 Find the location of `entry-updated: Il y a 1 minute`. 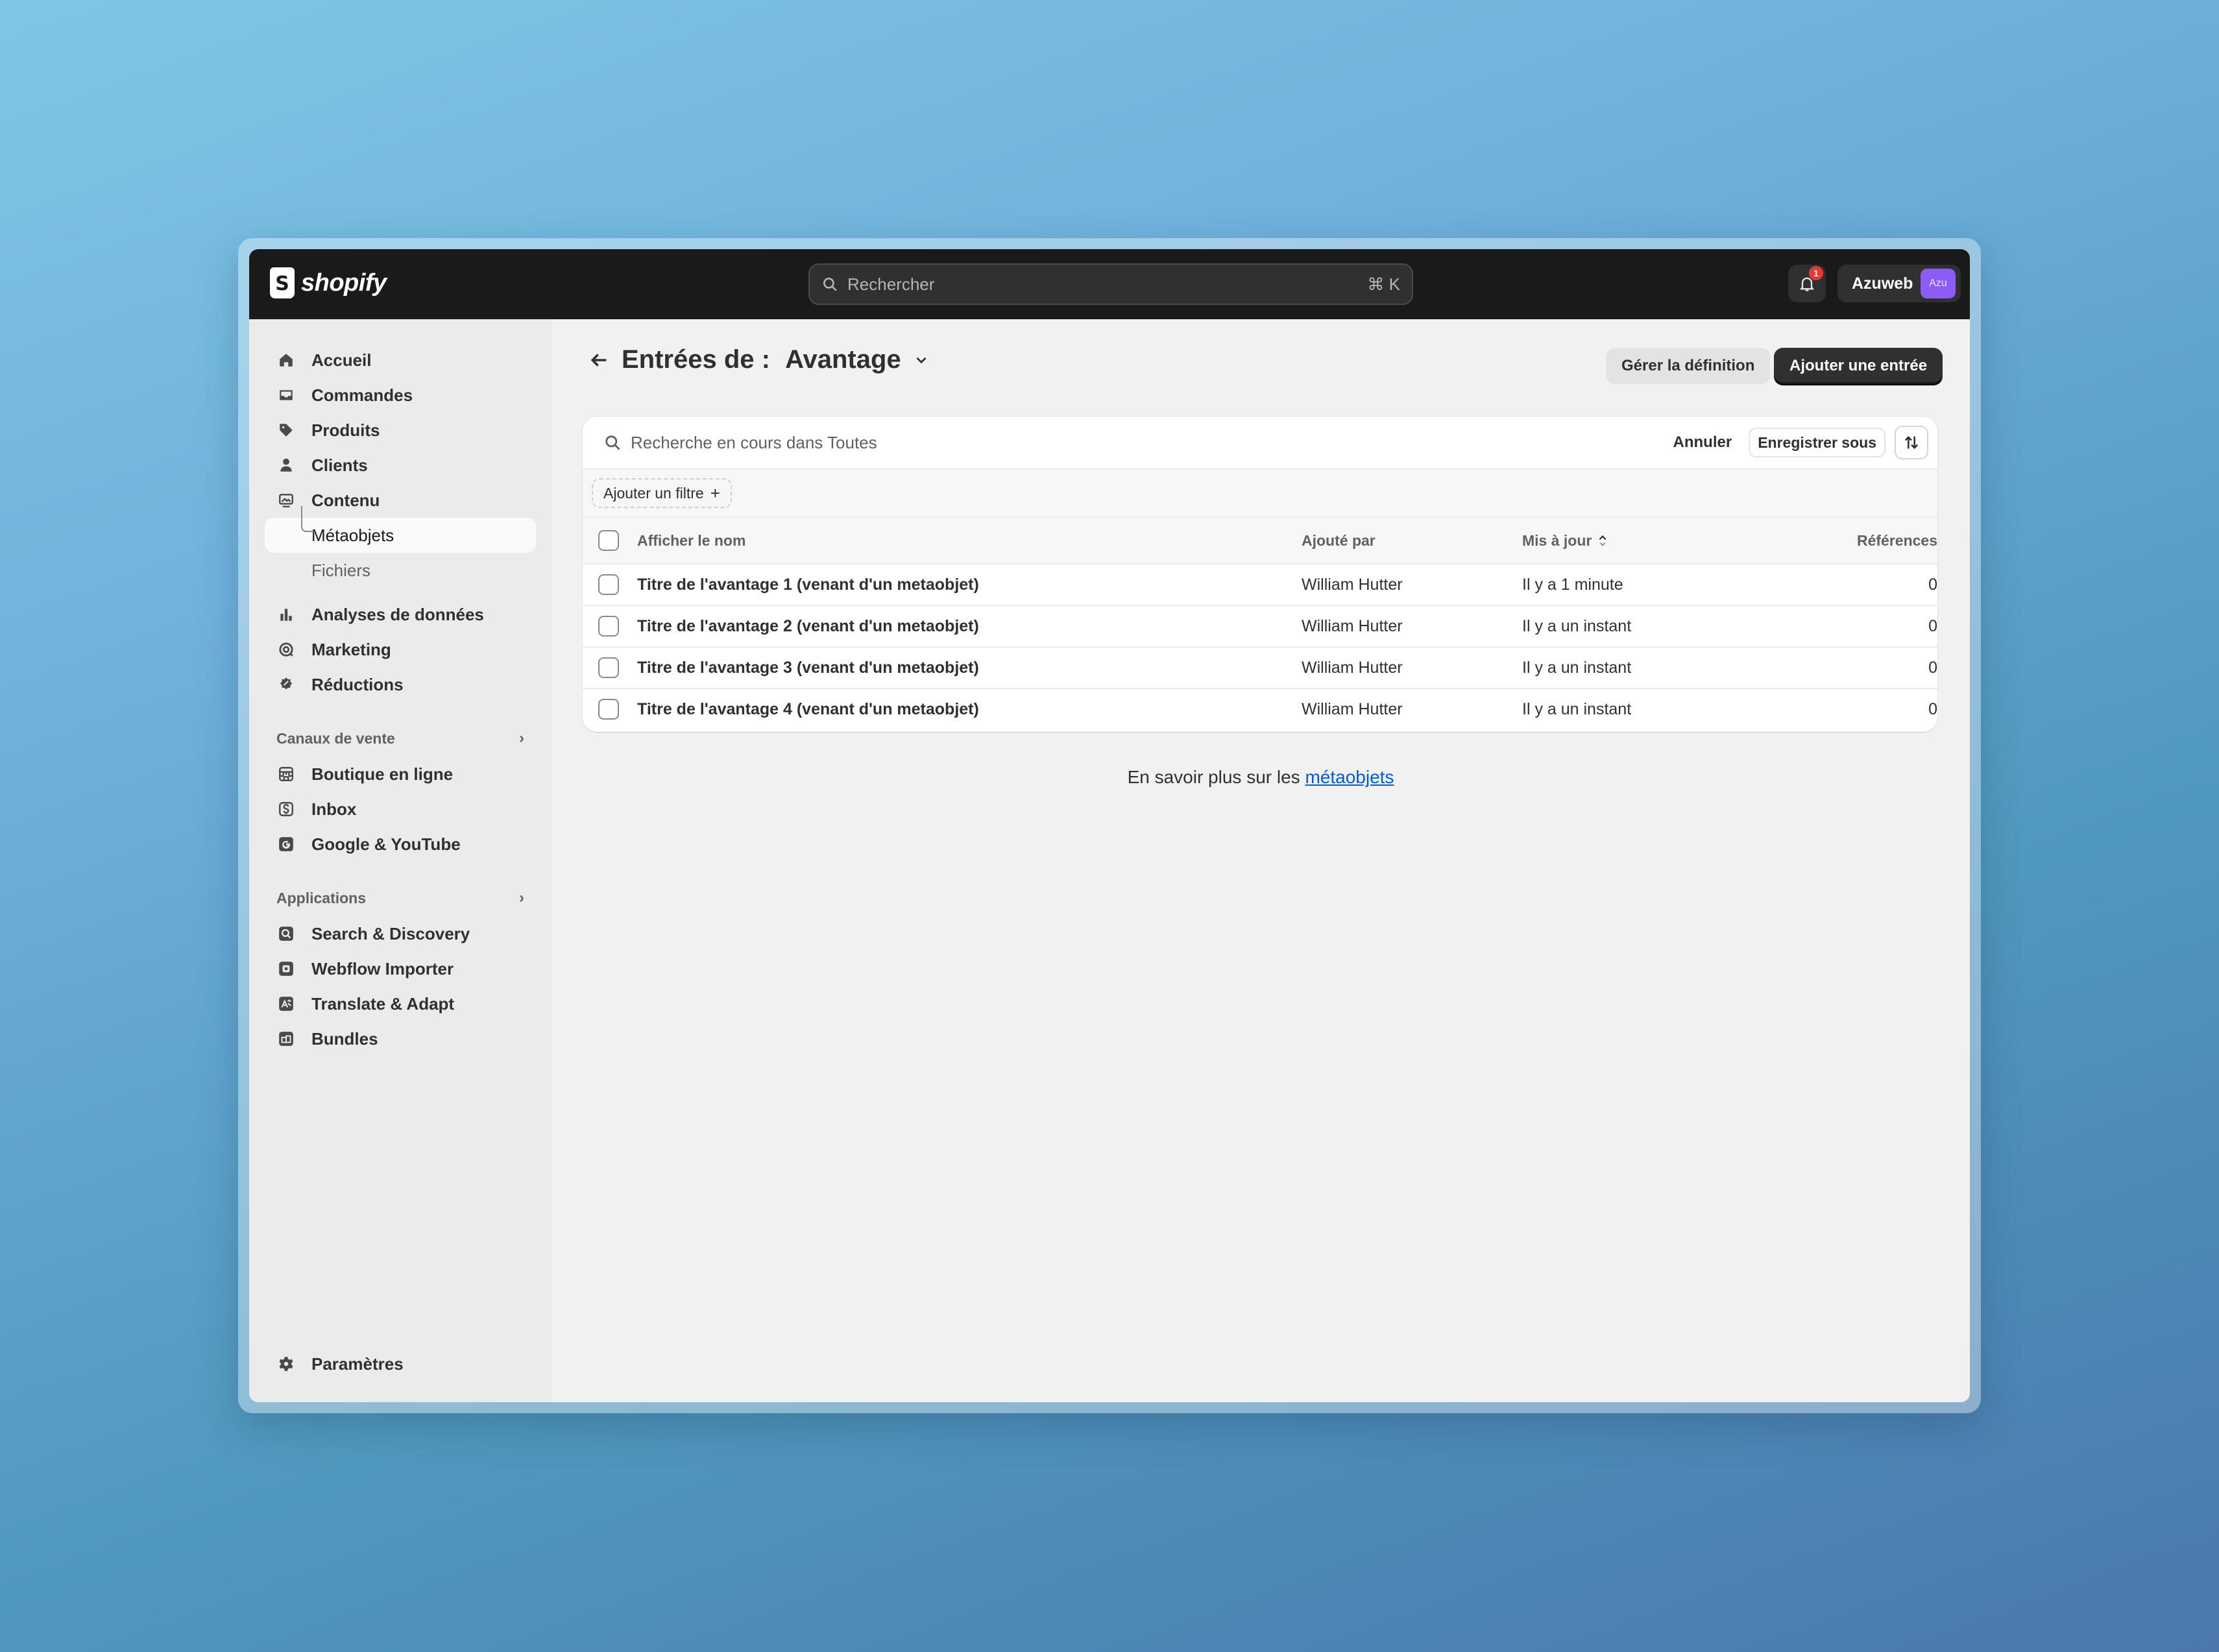

entry-updated: Il y a 1 minute is located at coordinates (1572, 584).